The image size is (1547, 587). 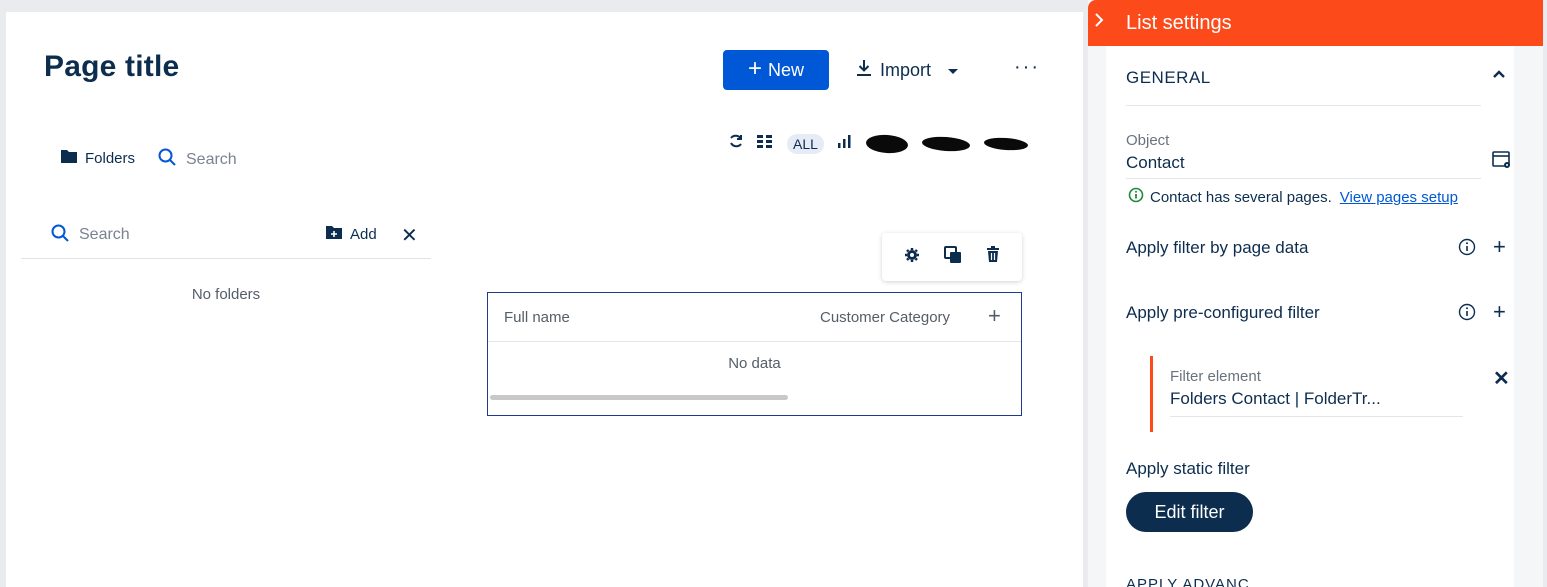 I want to click on empty-folders-text: No folders, so click(x=226, y=294).